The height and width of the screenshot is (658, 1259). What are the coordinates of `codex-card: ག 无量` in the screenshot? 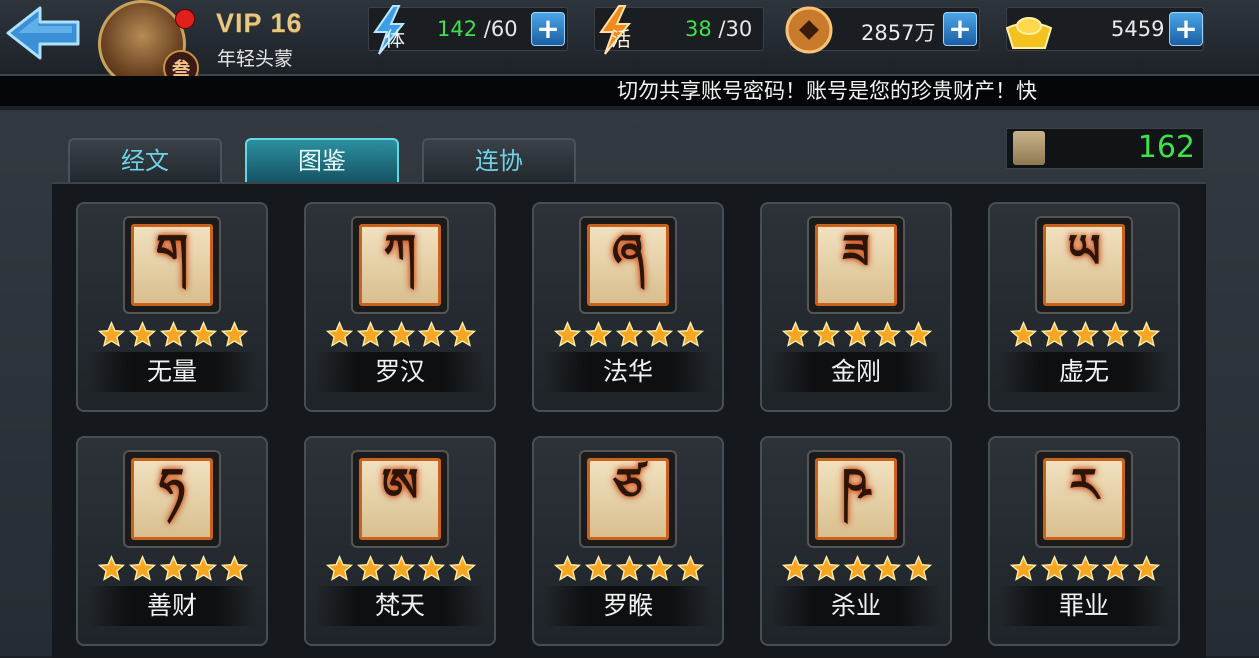 It's located at (172, 307).